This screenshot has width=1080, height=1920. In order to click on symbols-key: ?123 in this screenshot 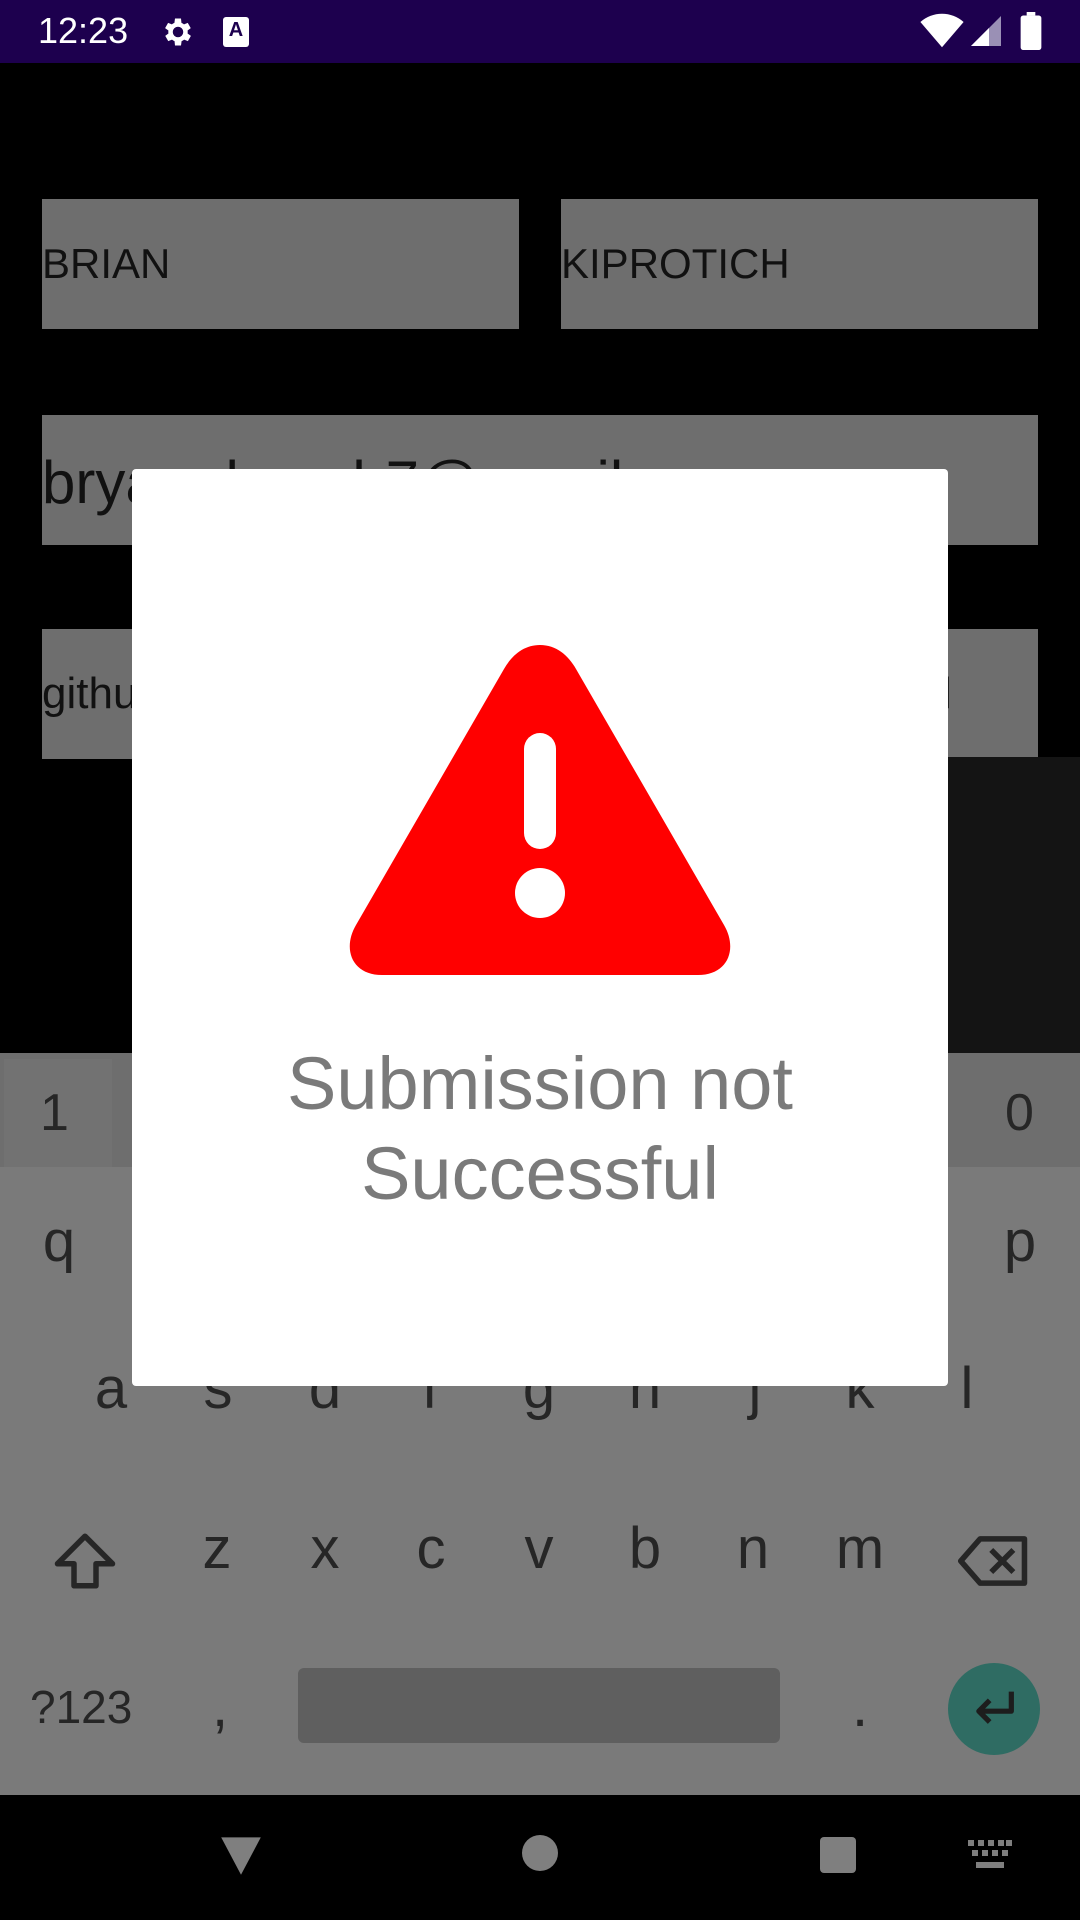, I will do `click(81, 1707)`.